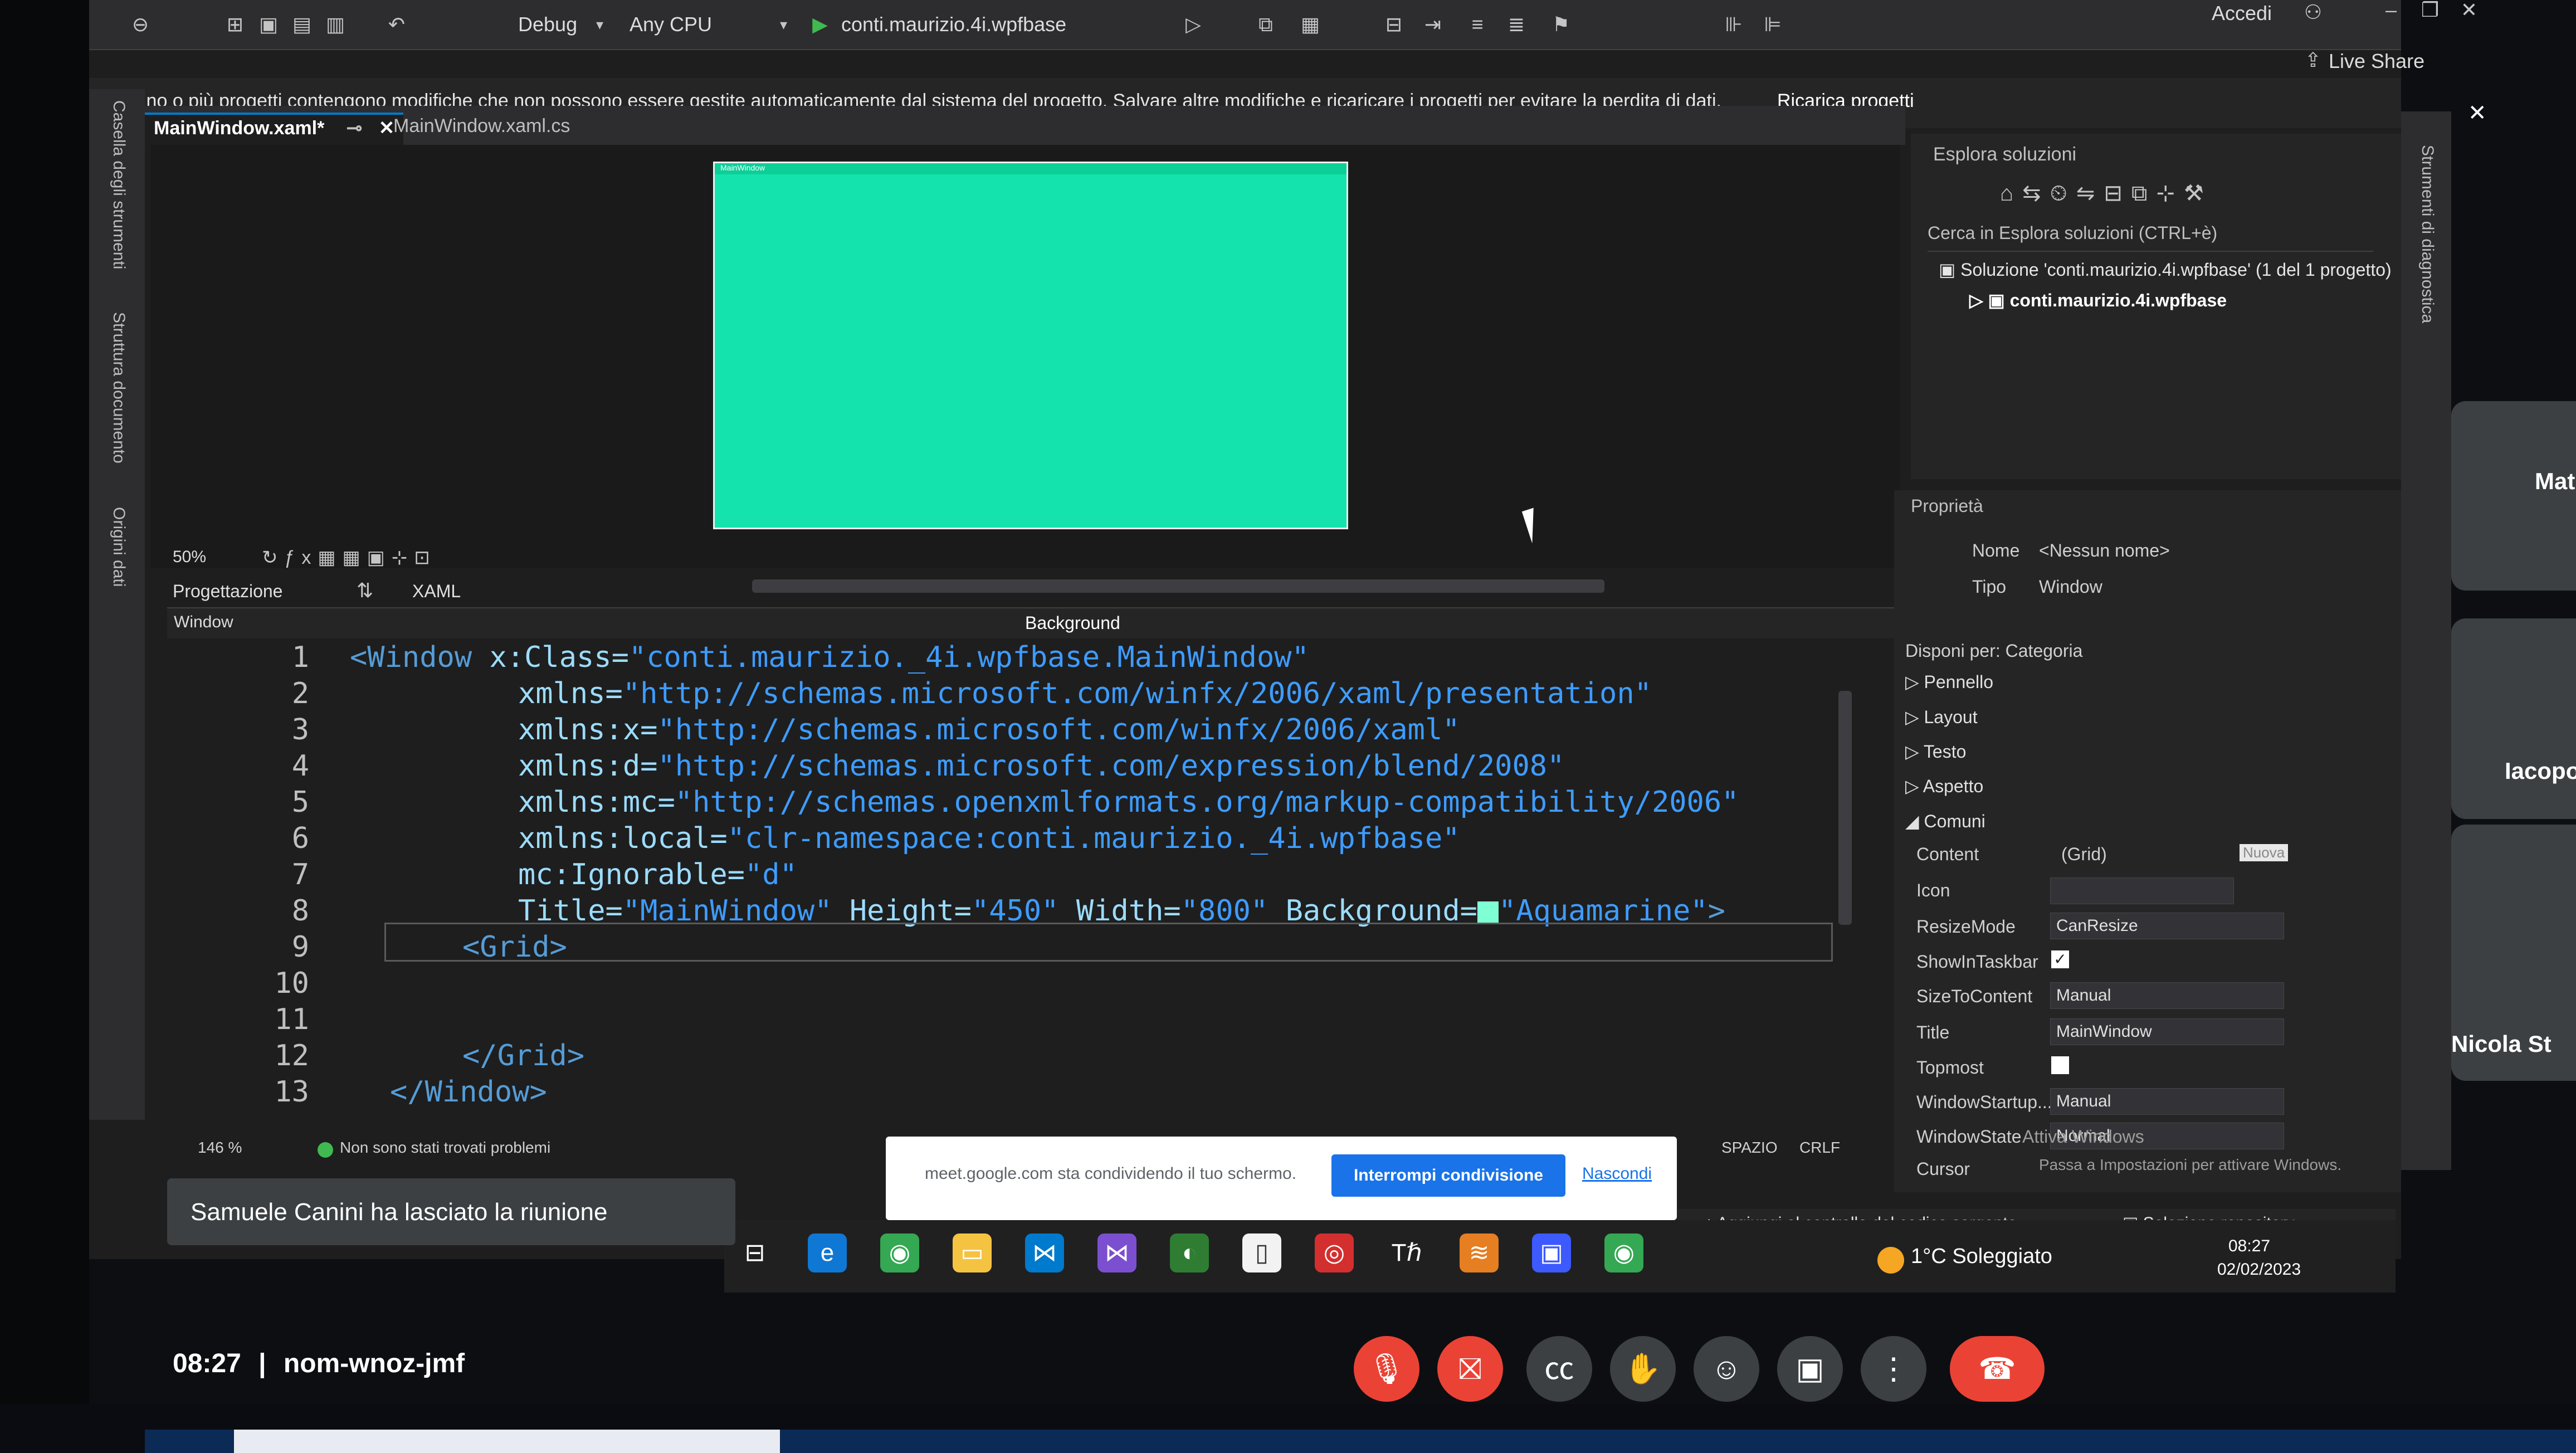  Describe the element at coordinates (2142, 890) in the screenshot. I see `icon-dropdown` at that location.